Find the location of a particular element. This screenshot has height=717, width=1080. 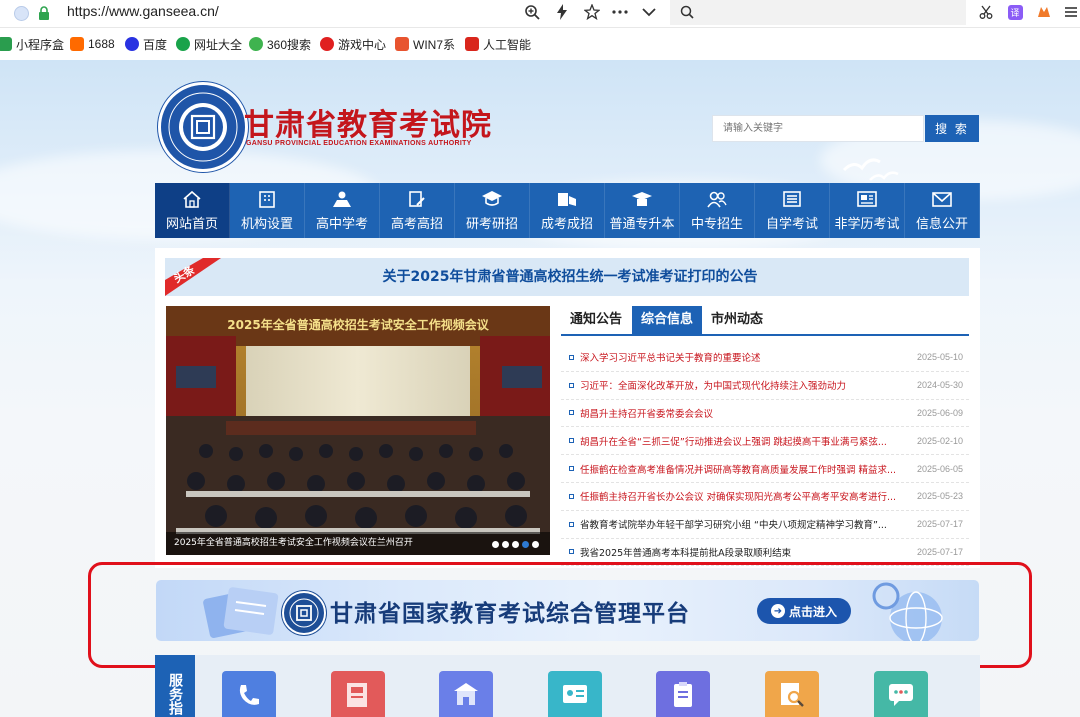

news-item: 习近平：全面深化改革开放，为中国式现代化持续注入强劲动力 2024-05-30 is located at coordinates (765, 386).